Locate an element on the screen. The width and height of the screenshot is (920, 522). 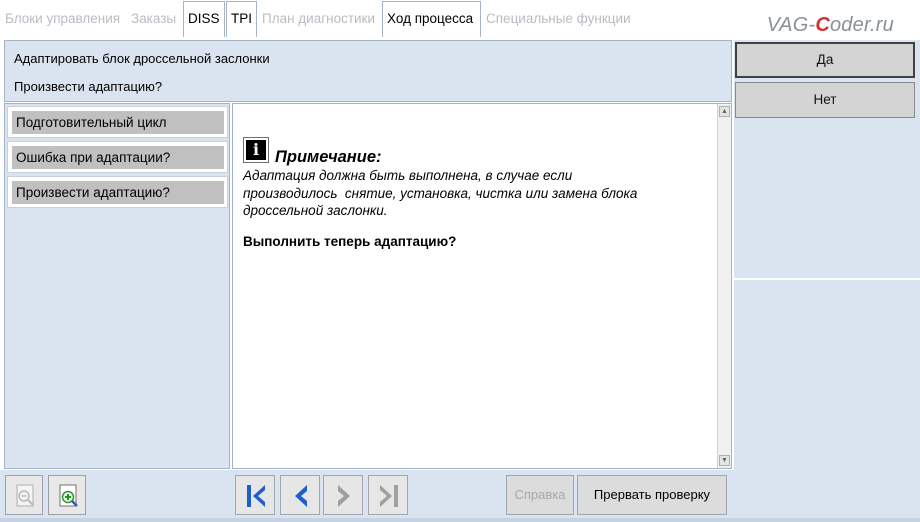
previous-step-icon is located at coordinates (301, 496).